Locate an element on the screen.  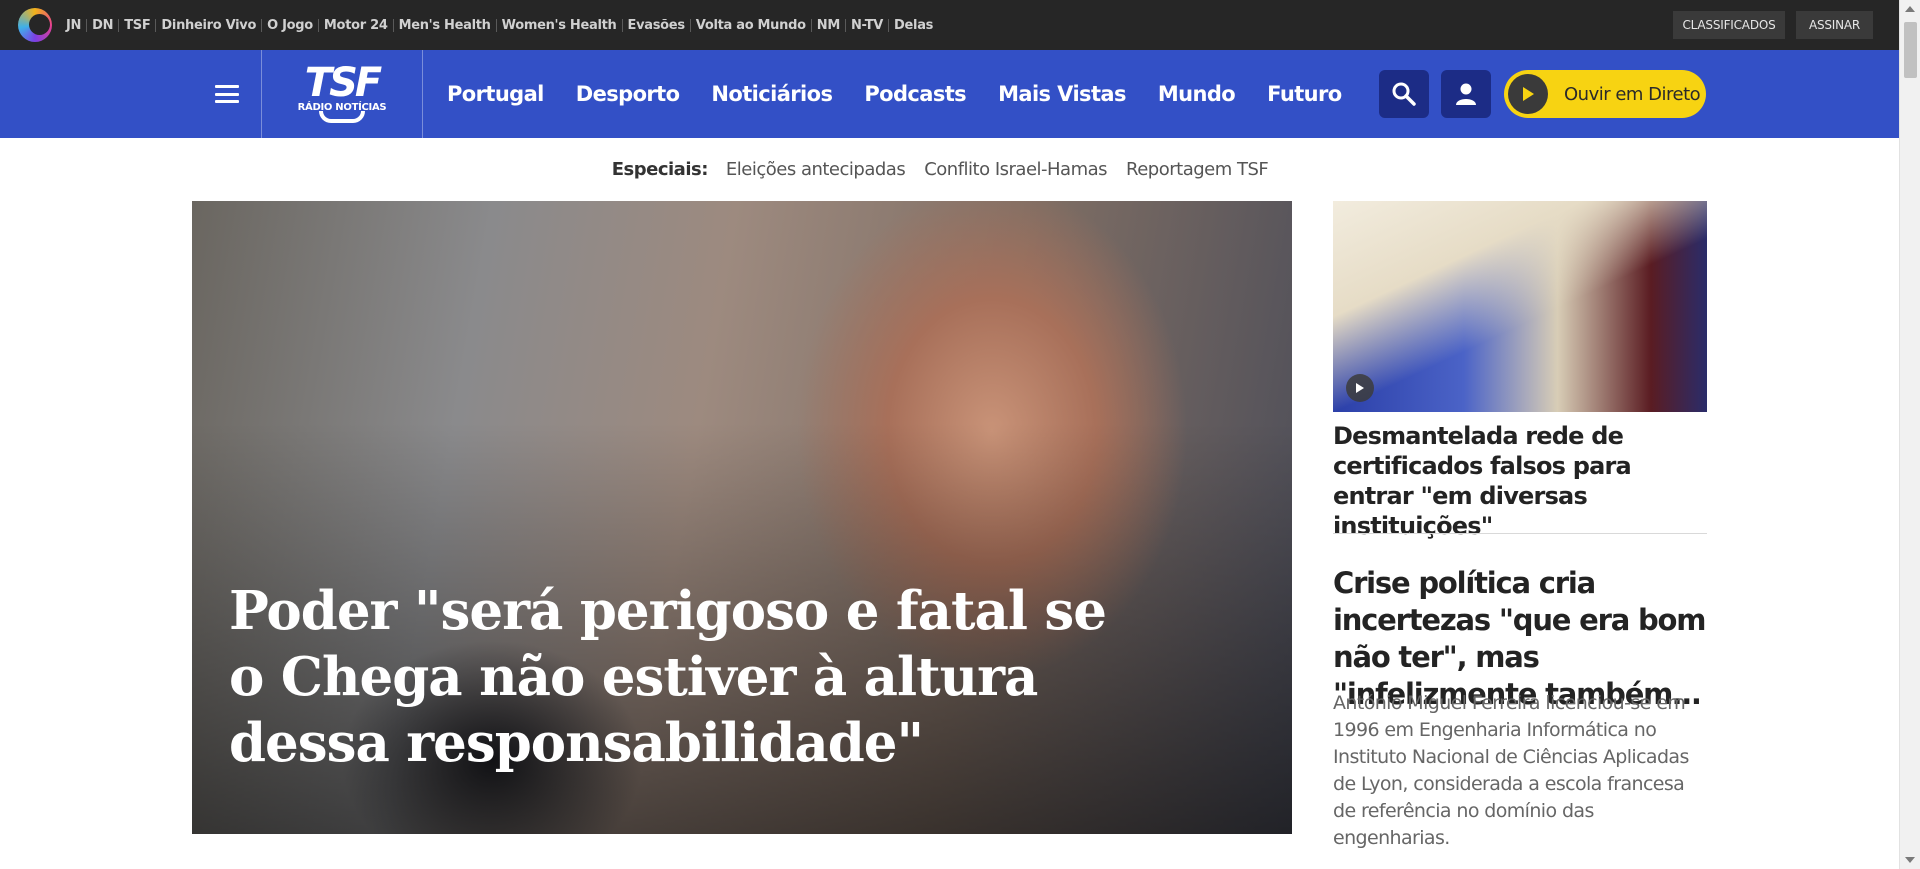
listen-live-button: Ouvir em Direto is located at coordinates (1605, 94).